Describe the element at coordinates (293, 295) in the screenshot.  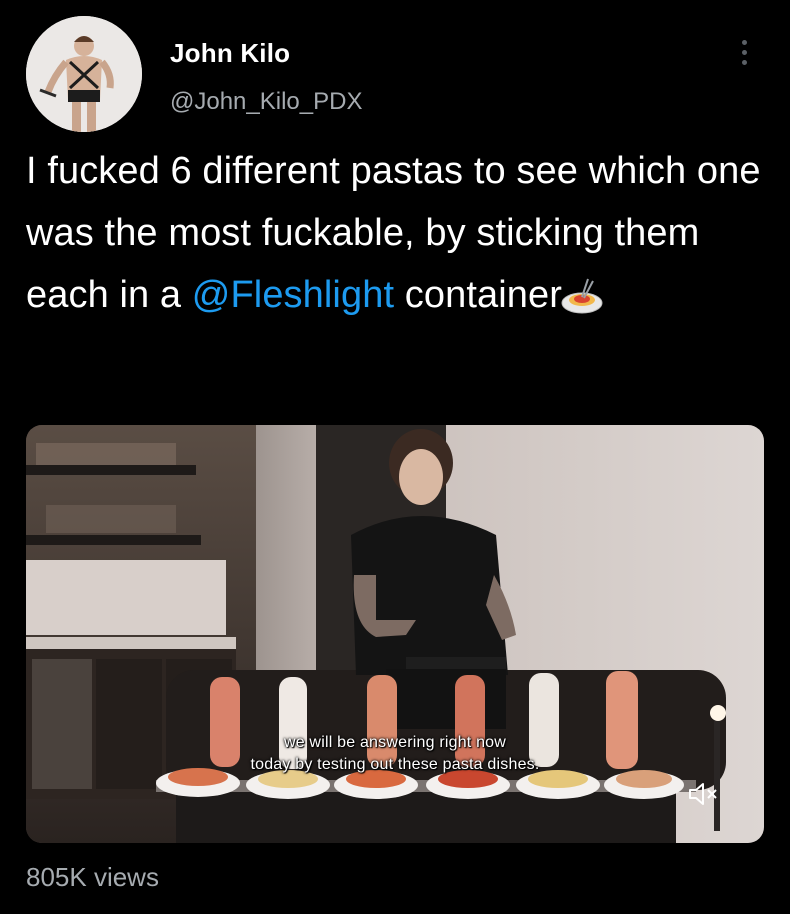
I see `mention-link: @Fleshlight` at that location.